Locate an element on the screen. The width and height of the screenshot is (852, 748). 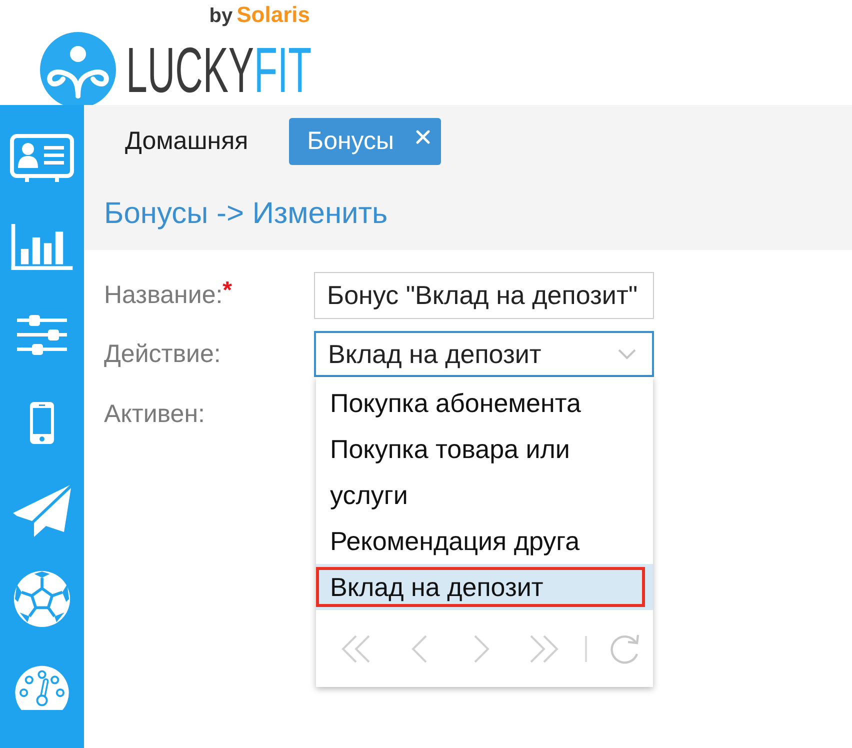
paper-plane-icon is located at coordinates (42, 511).